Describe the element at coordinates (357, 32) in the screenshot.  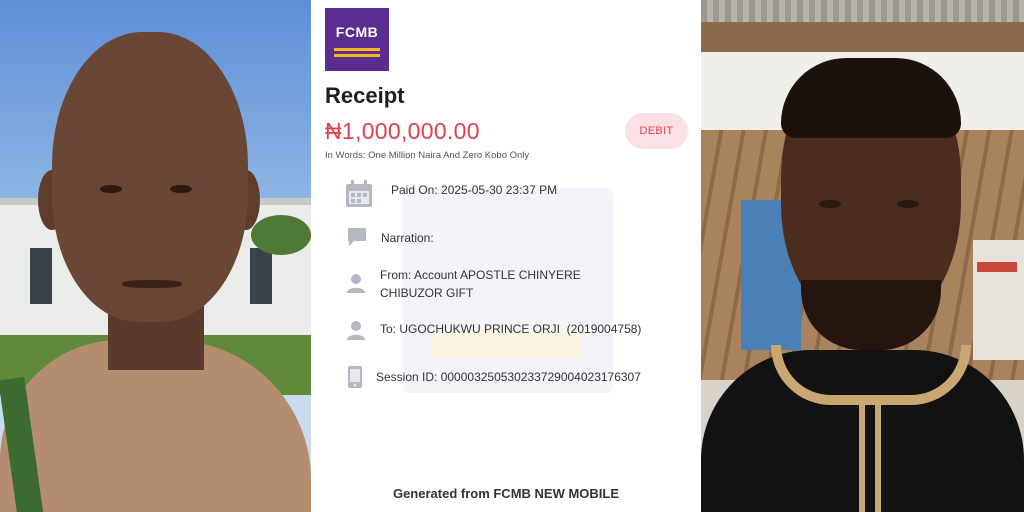
I see `logo-text: FCMB` at that location.